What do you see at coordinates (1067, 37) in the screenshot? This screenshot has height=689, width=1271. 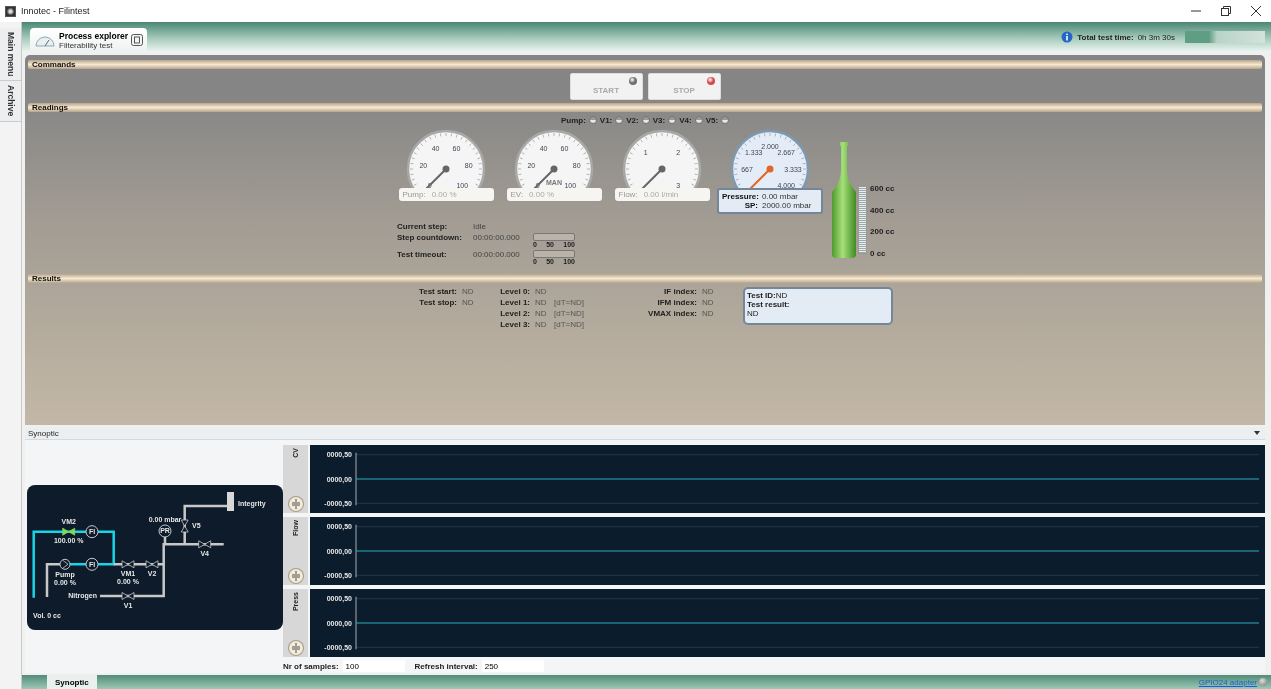 I see `info-icon` at bounding box center [1067, 37].